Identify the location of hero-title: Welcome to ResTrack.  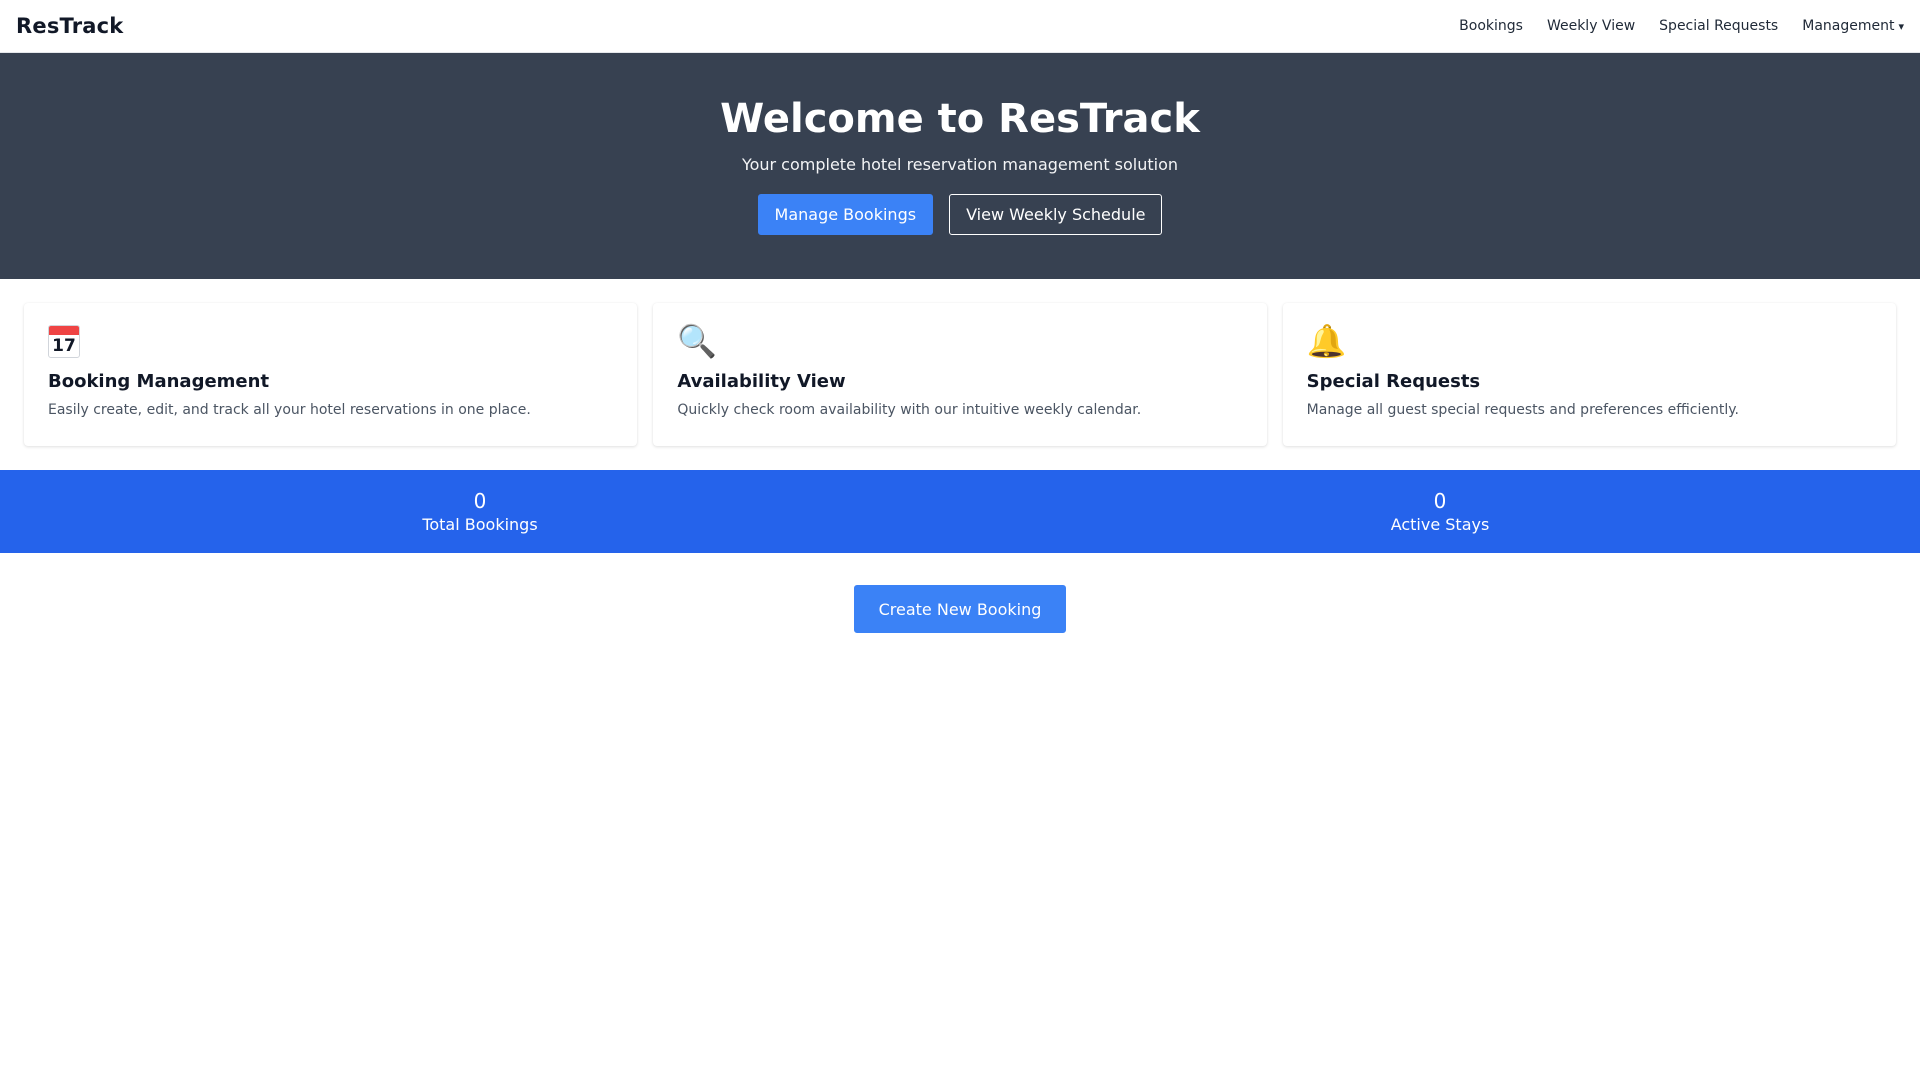
(960, 119).